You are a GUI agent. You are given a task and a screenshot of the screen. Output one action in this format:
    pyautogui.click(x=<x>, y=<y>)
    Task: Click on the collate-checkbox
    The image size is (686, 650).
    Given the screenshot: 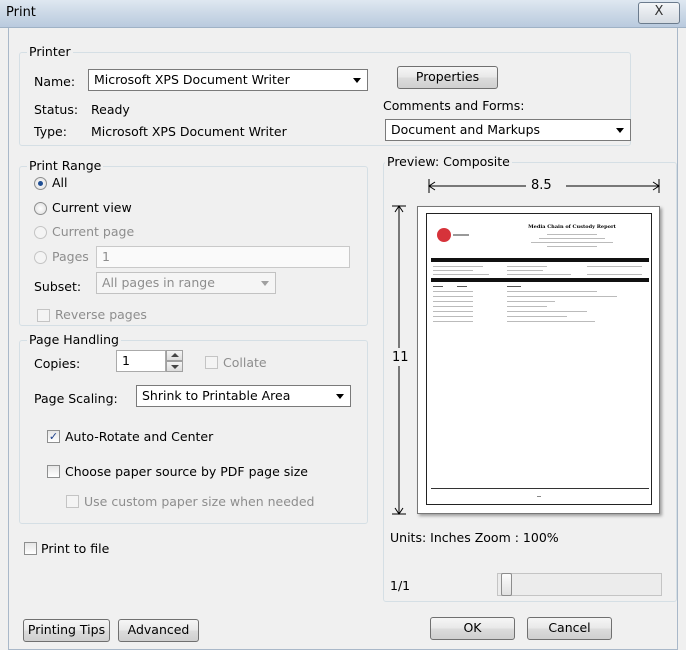 What is the action you would take?
    pyautogui.click(x=211, y=362)
    